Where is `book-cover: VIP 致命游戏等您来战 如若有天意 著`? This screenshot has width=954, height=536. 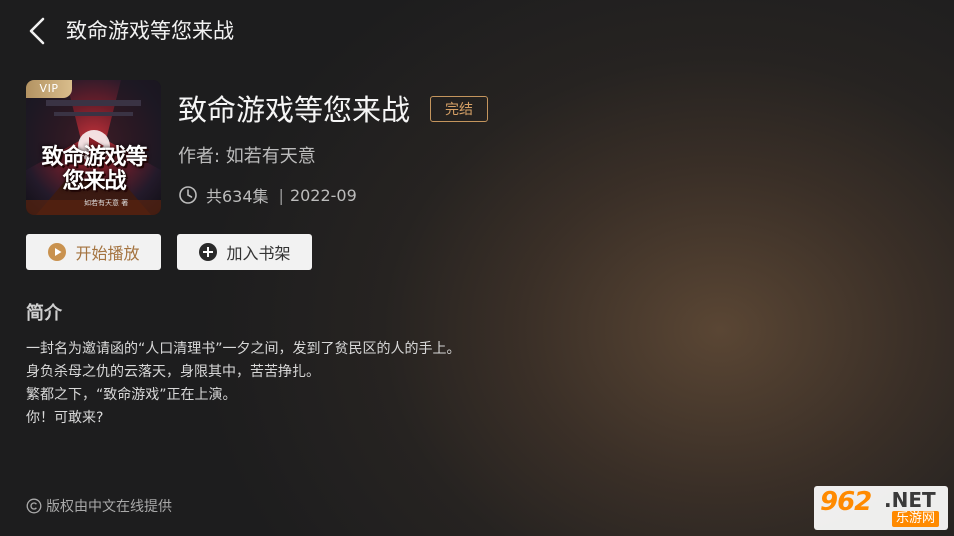
book-cover: VIP 致命游戏等您来战 如若有天意 著 is located at coordinates (93, 147).